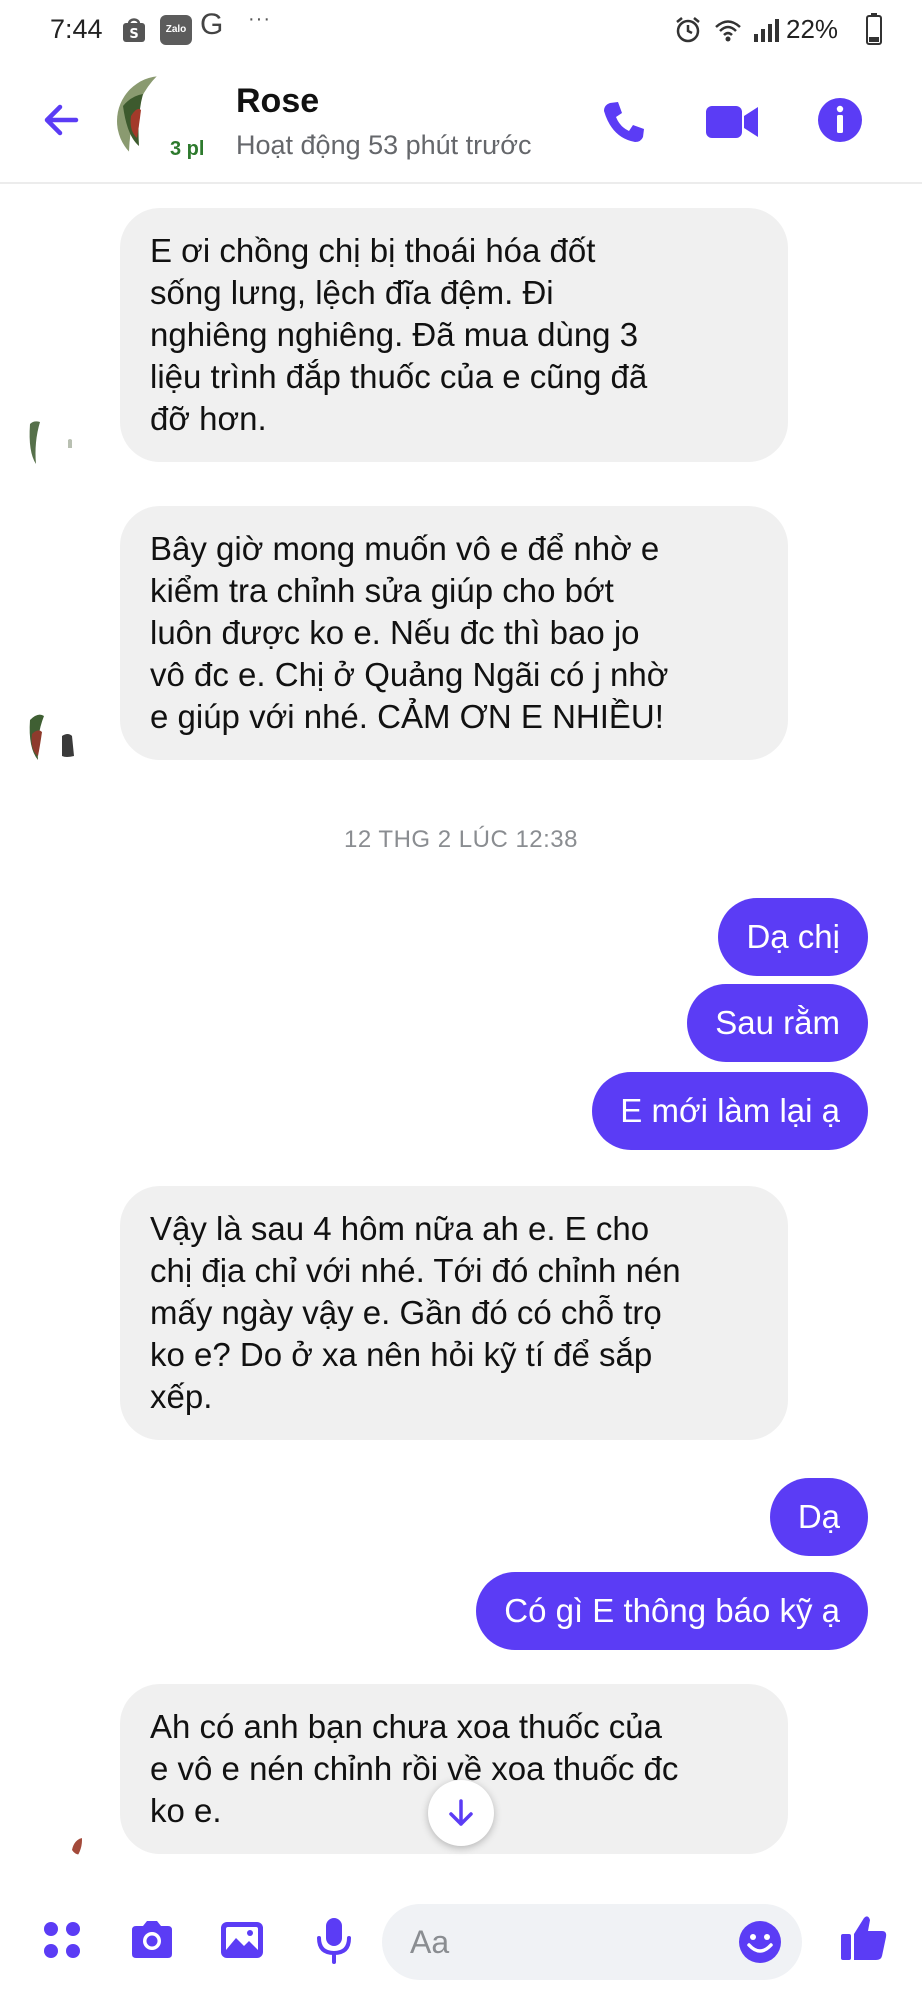 This screenshot has height=1998, width=922. I want to click on status-bar: 7:44 S Zalo G ··· 22%, so click(461, 31).